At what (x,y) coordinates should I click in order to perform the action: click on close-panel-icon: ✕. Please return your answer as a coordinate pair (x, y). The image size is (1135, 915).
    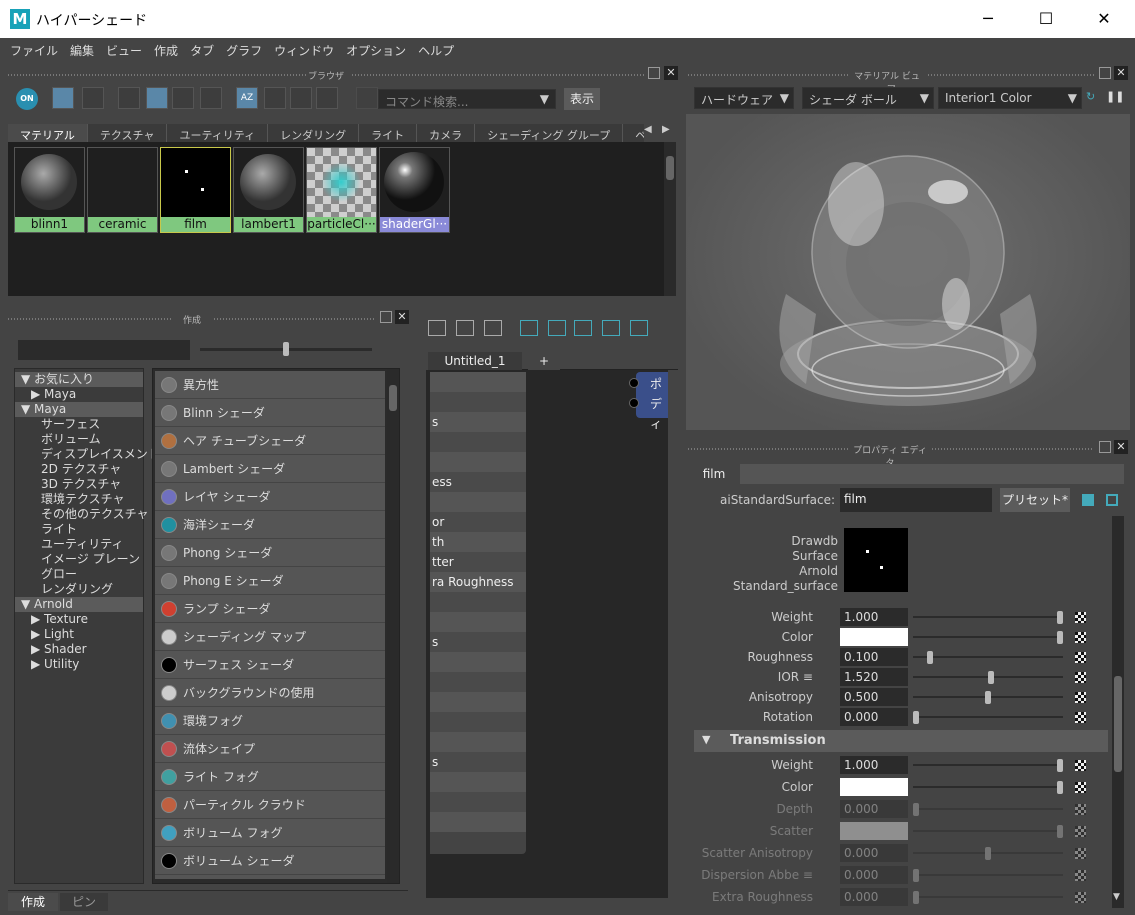
    Looking at the image, I should click on (1121, 447).